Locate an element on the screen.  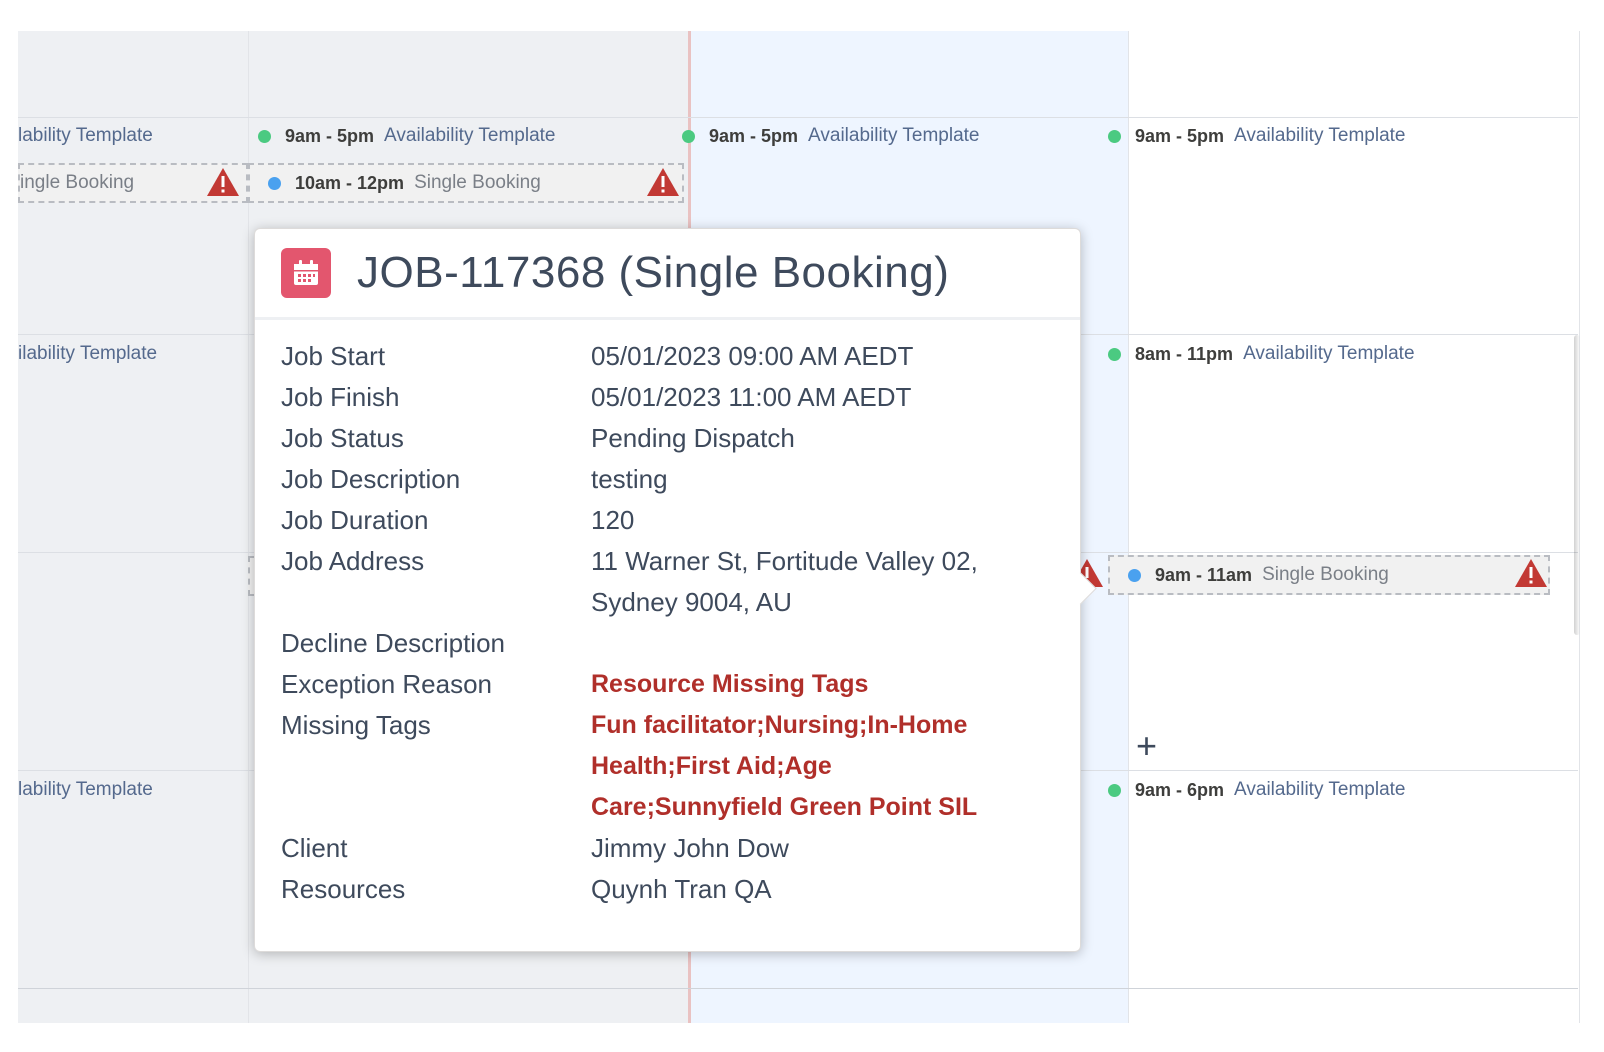
calendar-icon is located at coordinates (306, 273).